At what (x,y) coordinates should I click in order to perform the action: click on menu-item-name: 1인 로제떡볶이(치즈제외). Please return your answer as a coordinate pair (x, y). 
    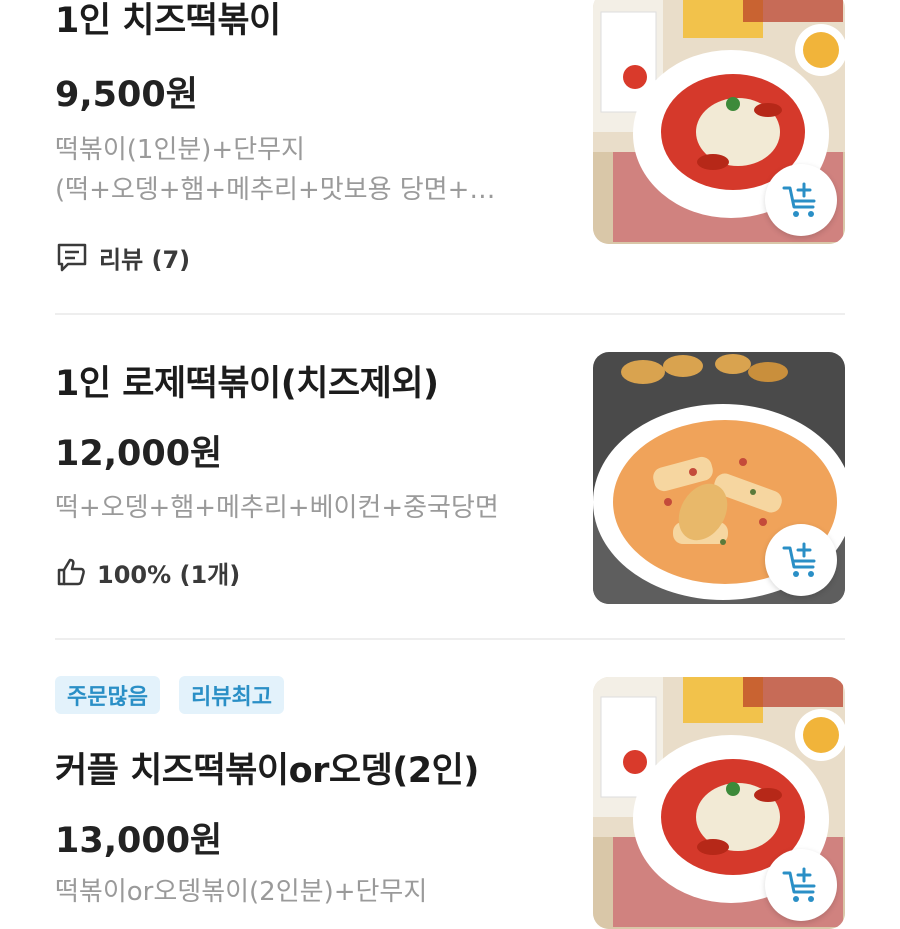
    Looking at the image, I should click on (247, 384).